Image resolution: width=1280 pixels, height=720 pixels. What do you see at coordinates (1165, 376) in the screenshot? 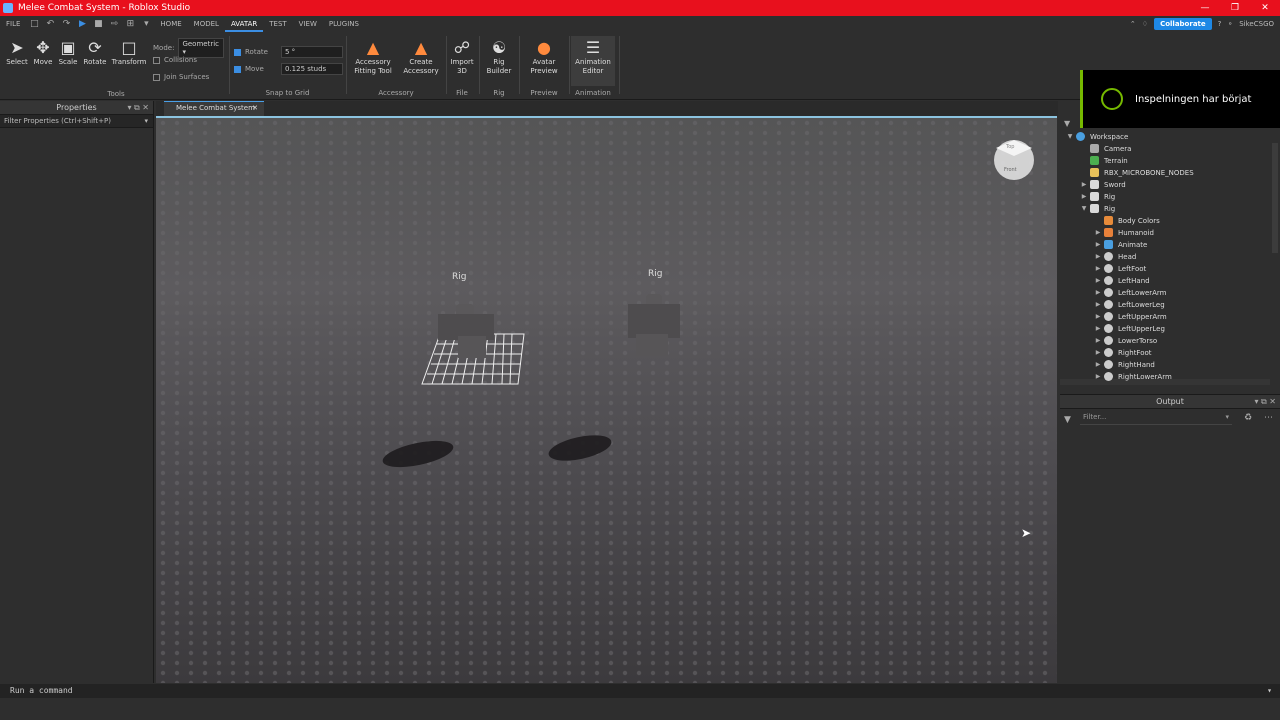
I see `explorer-node: ▶ RightLowerArm` at bounding box center [1165, 376].